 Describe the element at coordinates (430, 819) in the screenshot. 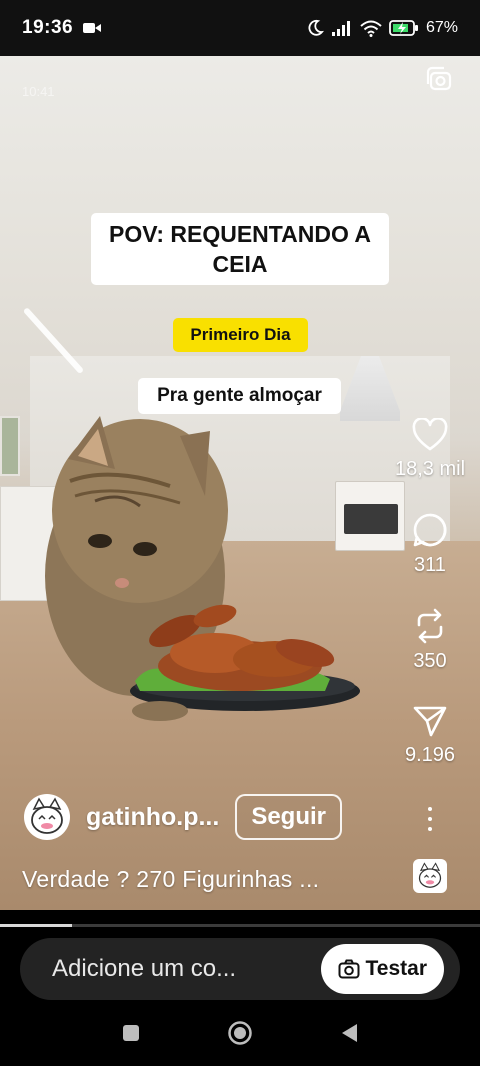

I see `more-options-icon` at that location.